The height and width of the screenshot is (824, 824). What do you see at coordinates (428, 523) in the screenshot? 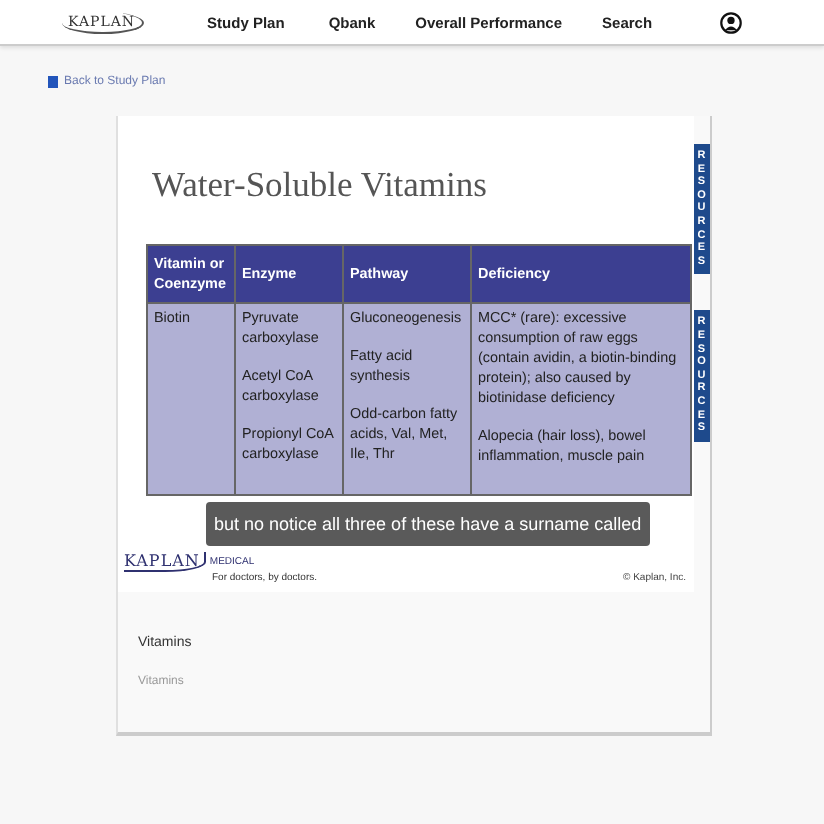
I see `subtitle-caption: but no notice all three of these have a surname called` at bounding box center [428, 523].